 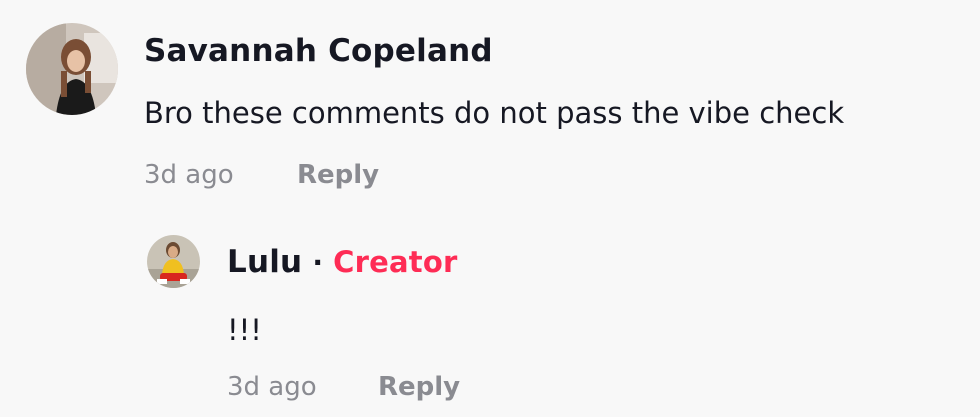 I want to click on reply-username-row: Lulu · Creator, so click(x=342, y=262).